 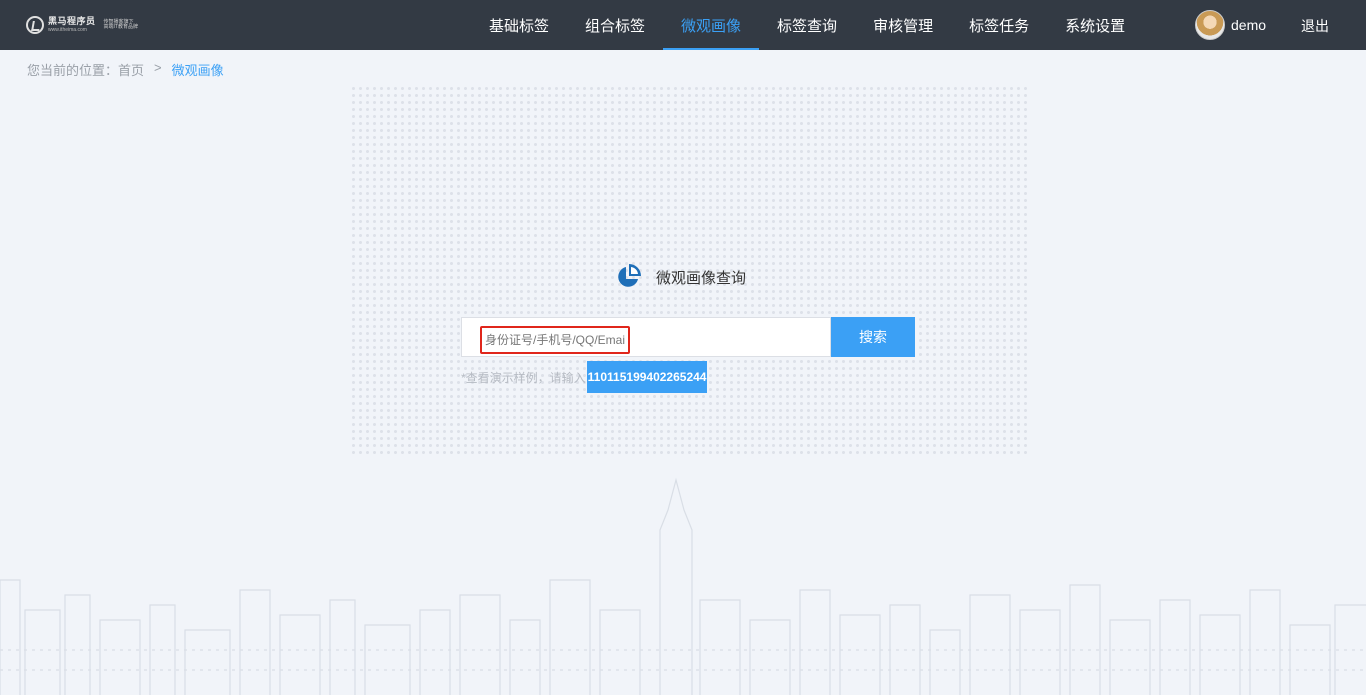 What do you see at coordinates (646, 337) in the screenshot?
I see `search-box` at bounding box center [646, 337].